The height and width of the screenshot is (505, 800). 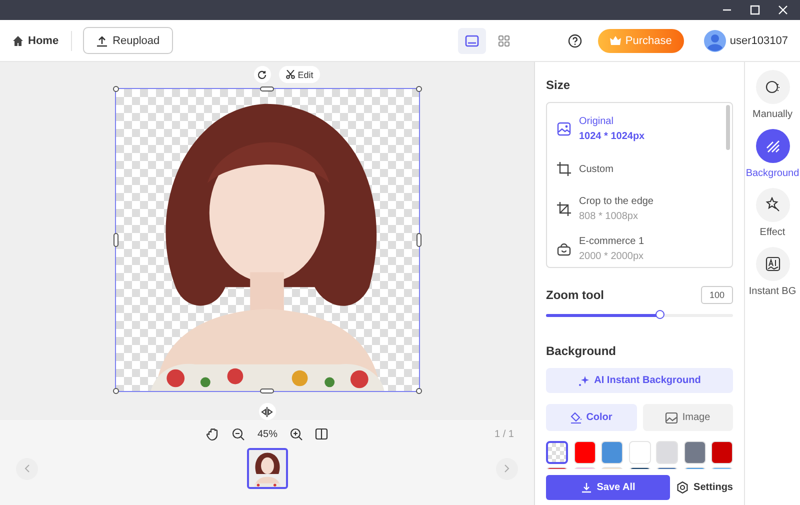 I want to click on settings-button: Settings, so click(x=704, y=487).